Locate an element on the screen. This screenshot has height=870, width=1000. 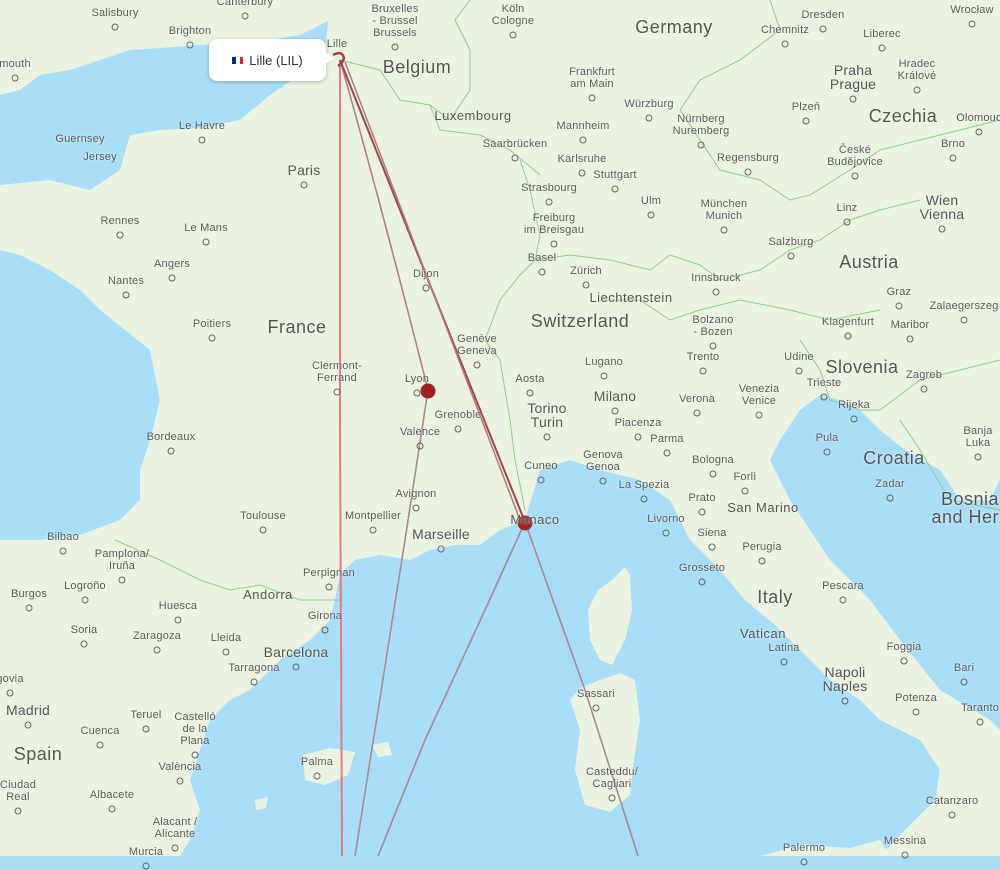
city-label: Grenoble is located at coordinates (458, 415).